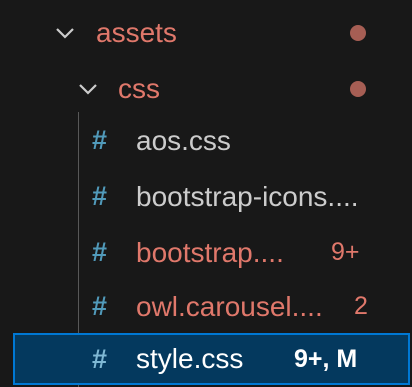 The image size is (412, 387). I want to click on file-row-style-css: # style.css 9+, M, so click(211, 359).